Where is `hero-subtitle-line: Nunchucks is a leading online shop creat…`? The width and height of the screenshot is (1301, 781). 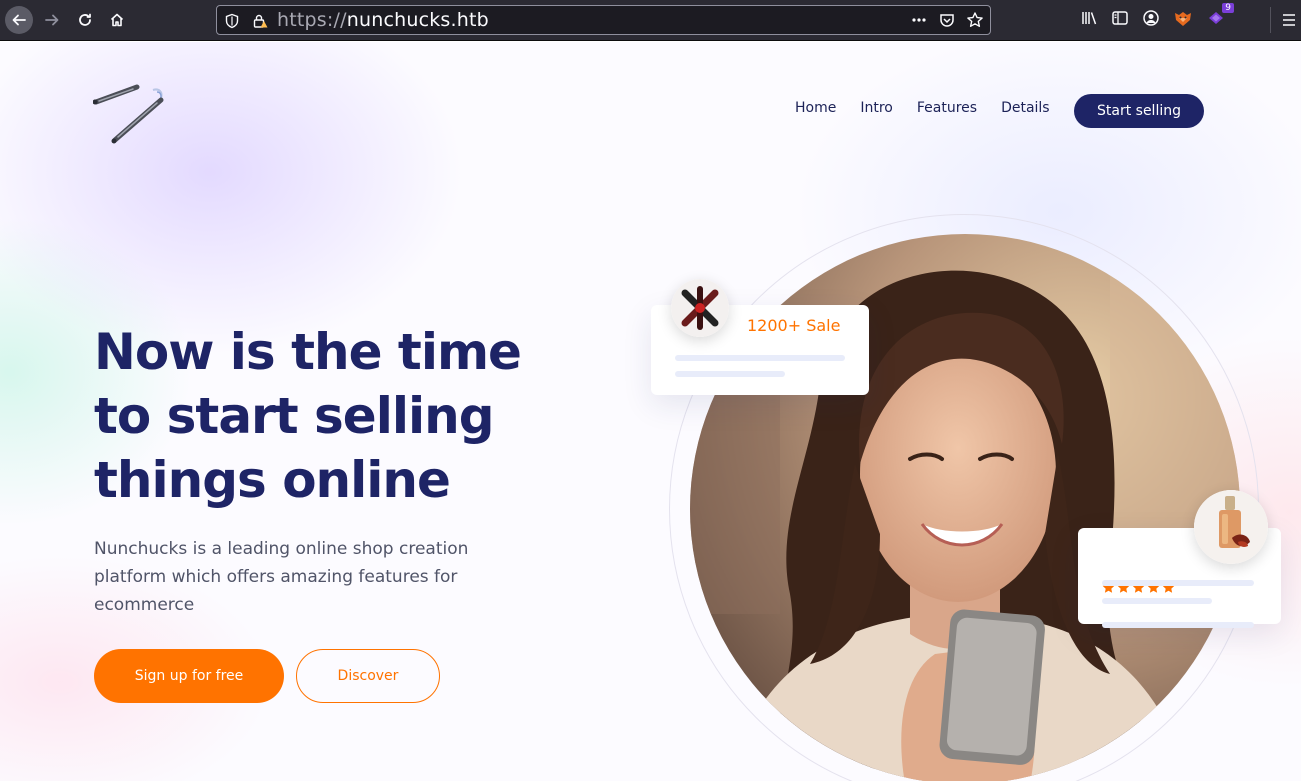
hero-subtitle-line: Nunchucks is a leading online shop creat… is located at coordinates (281, 549).